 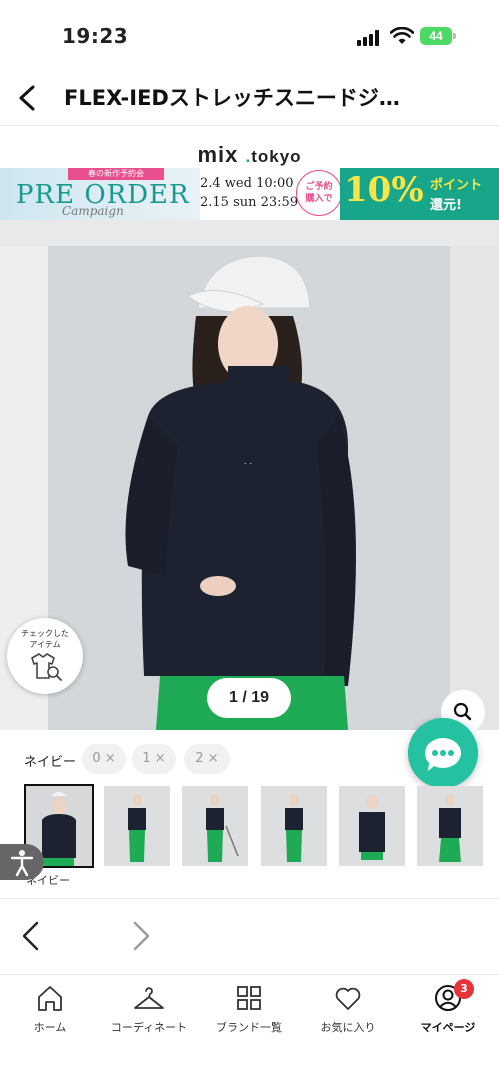 I want to click on tab-coordinate: コーディネート, so click(x=149, y=1013).